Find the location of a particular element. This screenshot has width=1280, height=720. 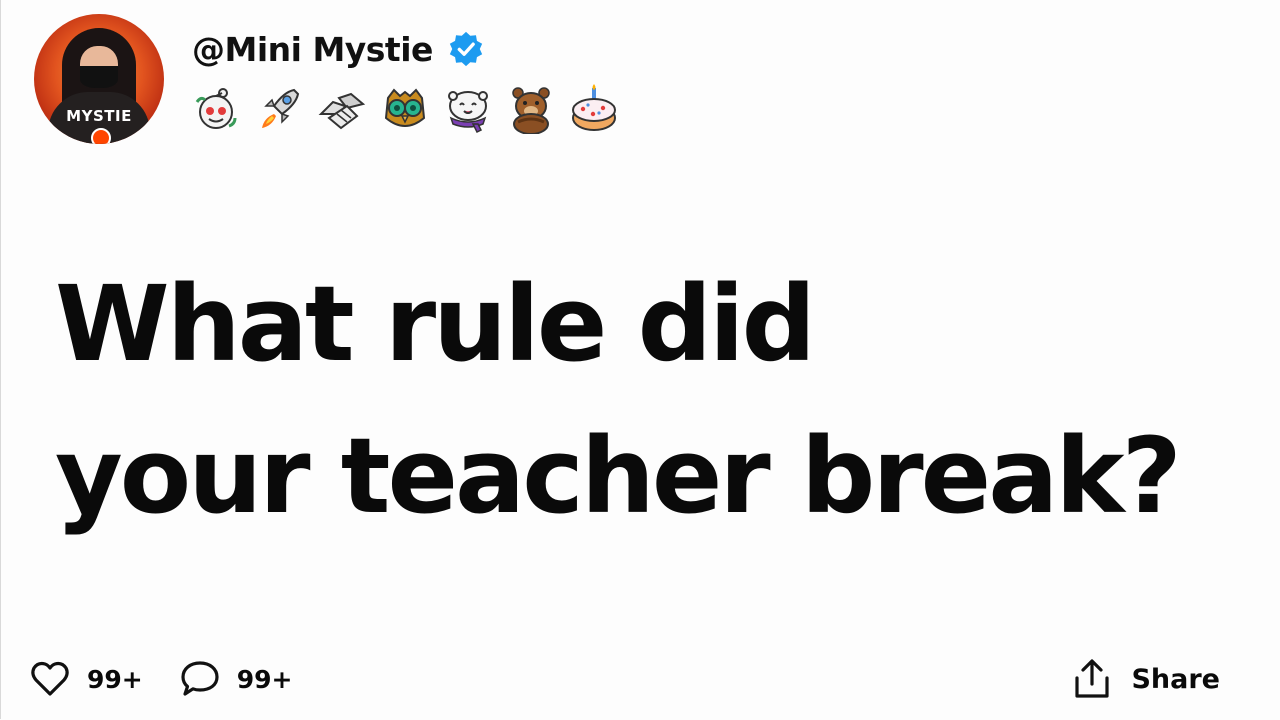

post-title-line-1: What rule did is located at coordinates (435, 324).